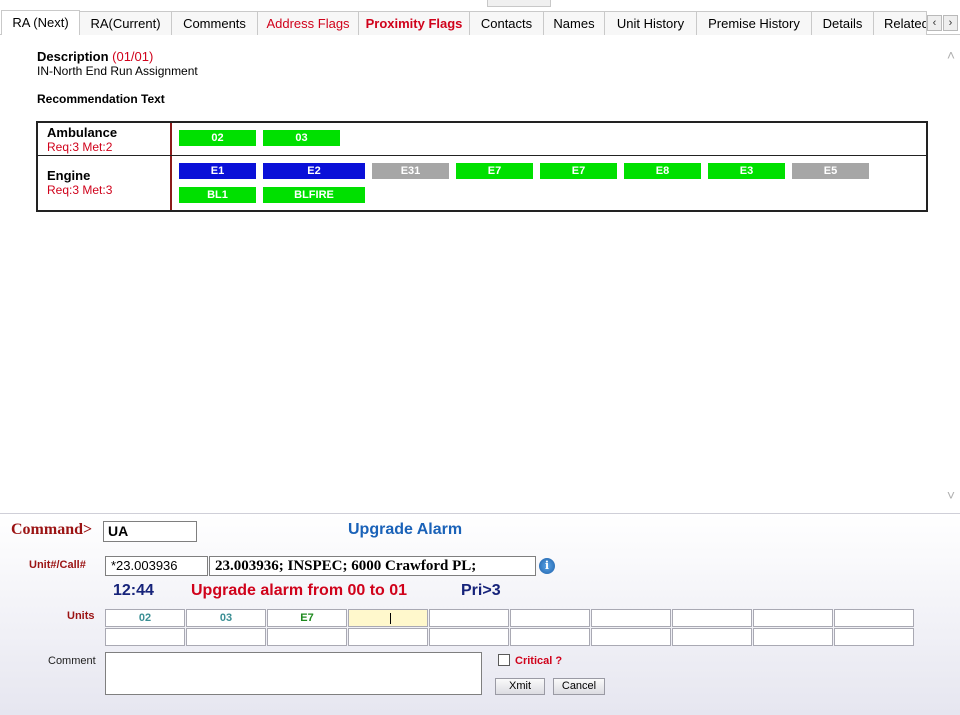 The height and width of the screenshot is (715, 960). Describe the element at coordinates (507, 23) in the screenshot. I see `tab-contacts: Contacts` at that location.